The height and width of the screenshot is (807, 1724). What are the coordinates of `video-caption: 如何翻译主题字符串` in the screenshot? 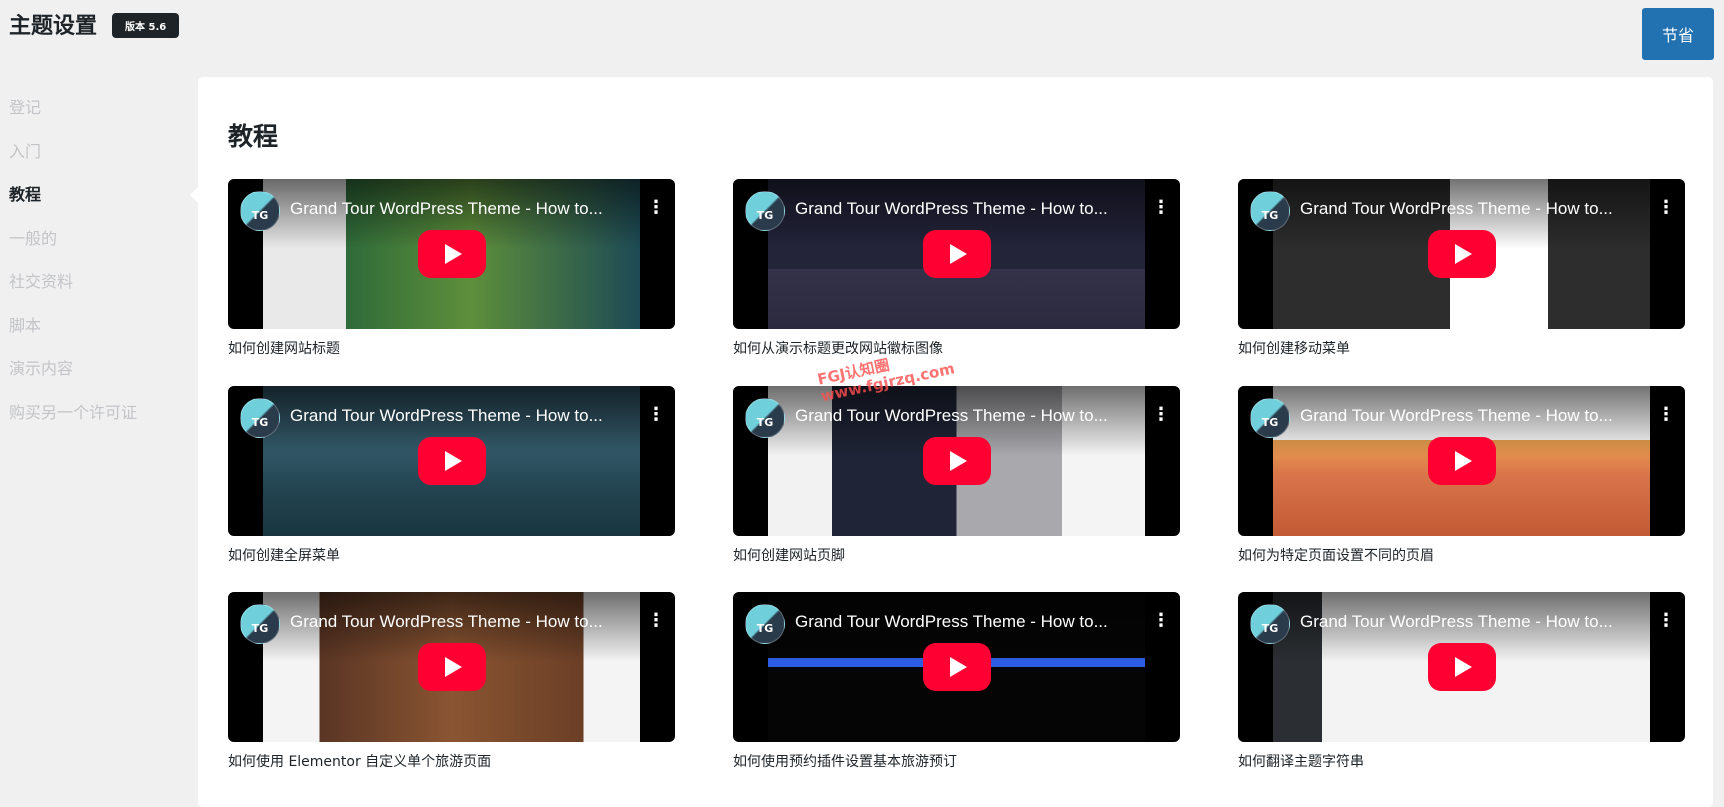 It's located at (1301, 762).